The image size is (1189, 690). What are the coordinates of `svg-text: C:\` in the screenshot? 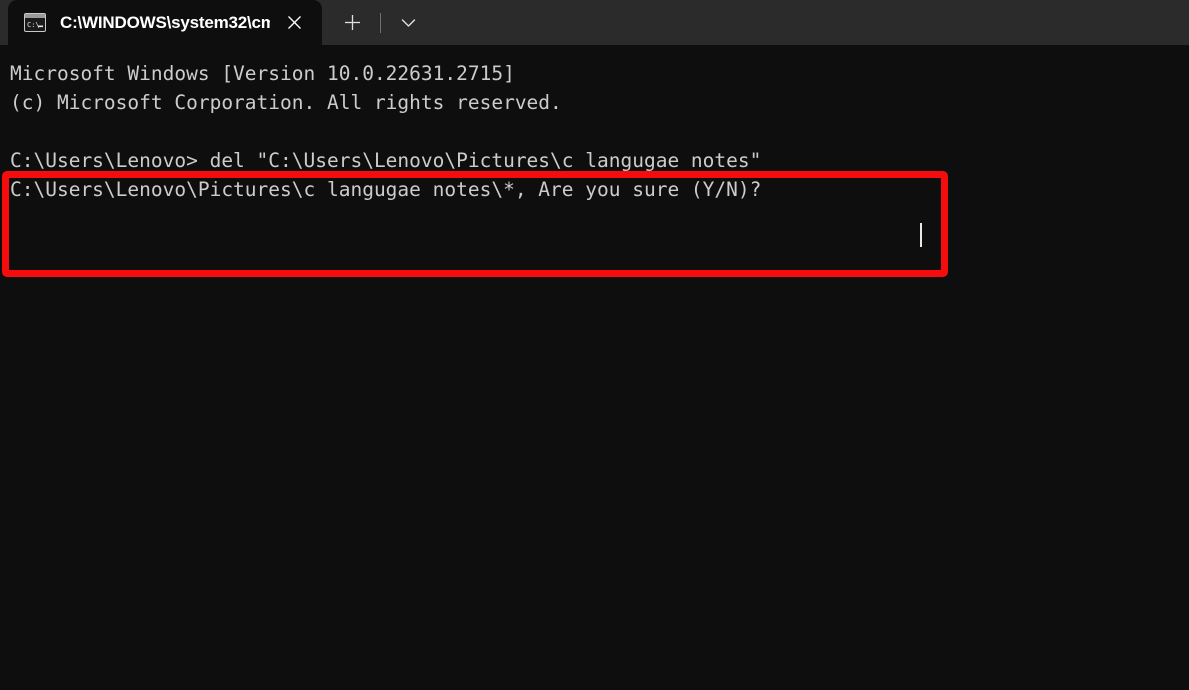 It's located at (33, 25).